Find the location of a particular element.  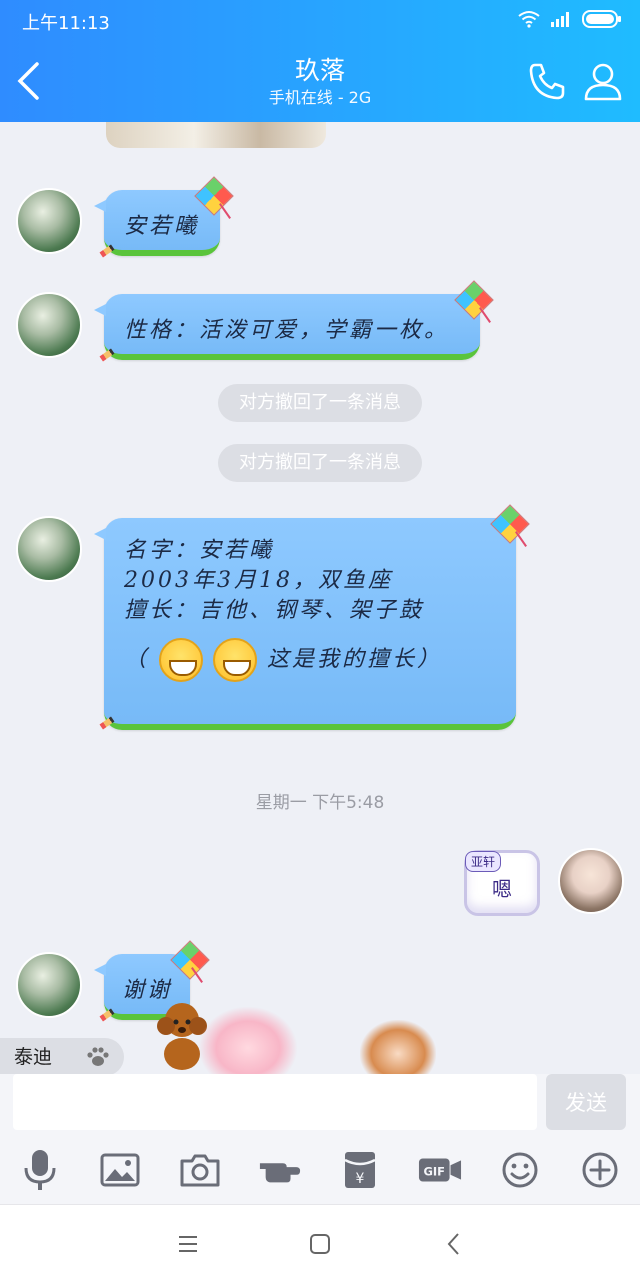

input-row: 发送 is located at coordinates (320, 1106).